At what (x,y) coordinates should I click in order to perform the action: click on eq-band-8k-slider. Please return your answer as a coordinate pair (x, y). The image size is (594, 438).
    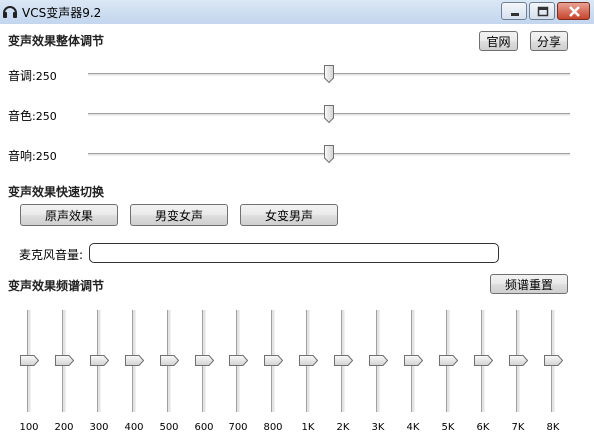
    Looking at the image, I should click on (553, 361).